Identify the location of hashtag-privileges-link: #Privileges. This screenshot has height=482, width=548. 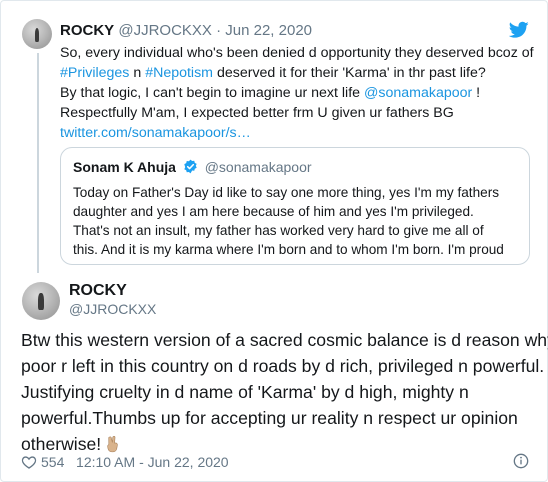
(94, 73).